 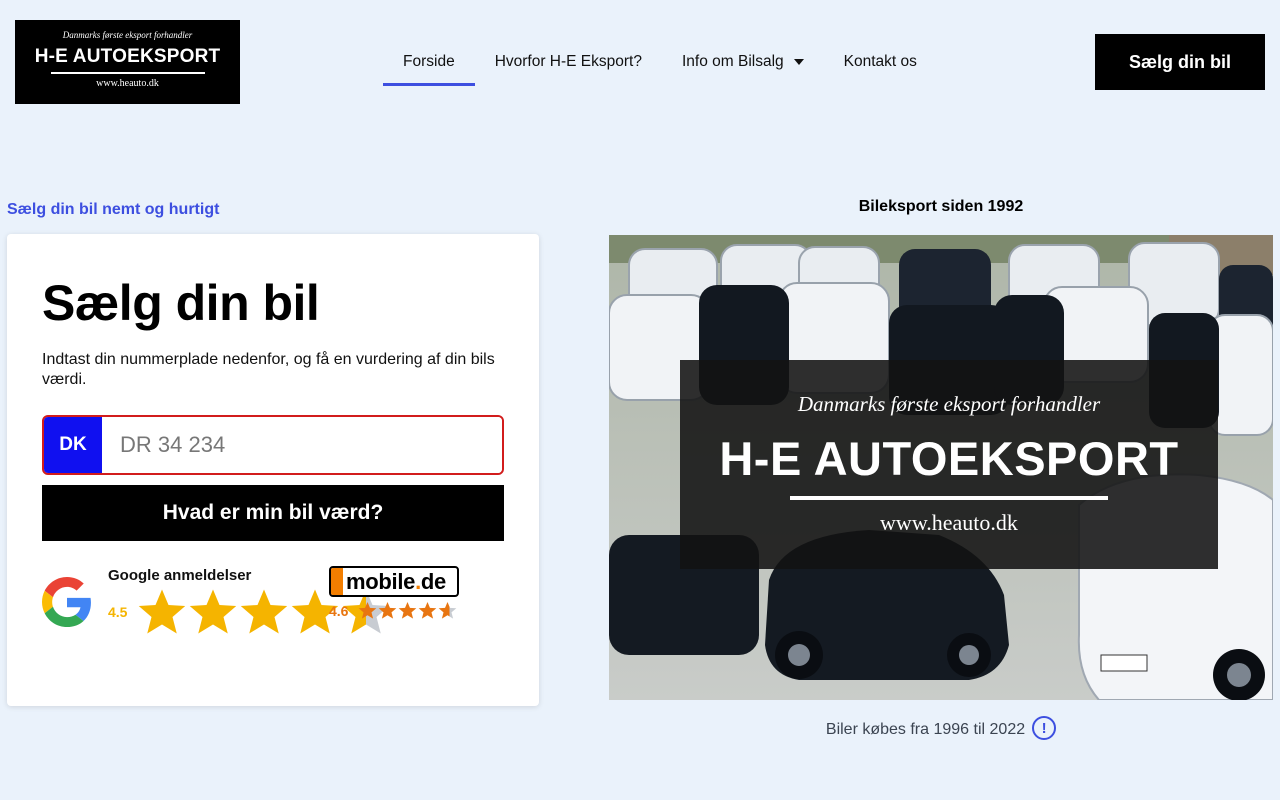 I want to click on mobile-de-logo-text: mobile.de, so click(x=396, y=582).